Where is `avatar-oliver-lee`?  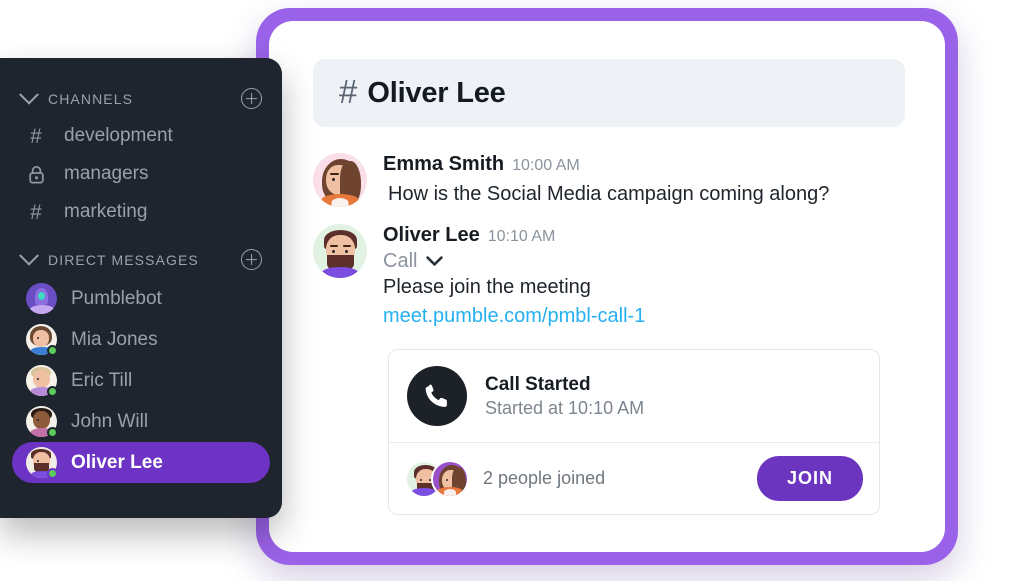 avatar-oliver-lee is located at coordinates (340, 251).